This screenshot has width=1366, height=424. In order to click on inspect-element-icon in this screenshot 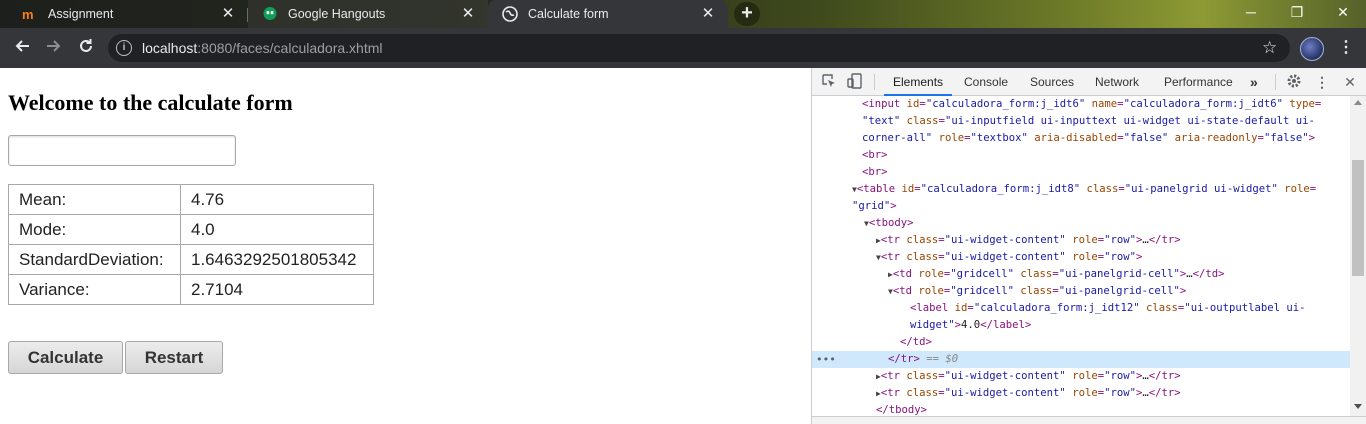, I will do `click(829, 82)`.